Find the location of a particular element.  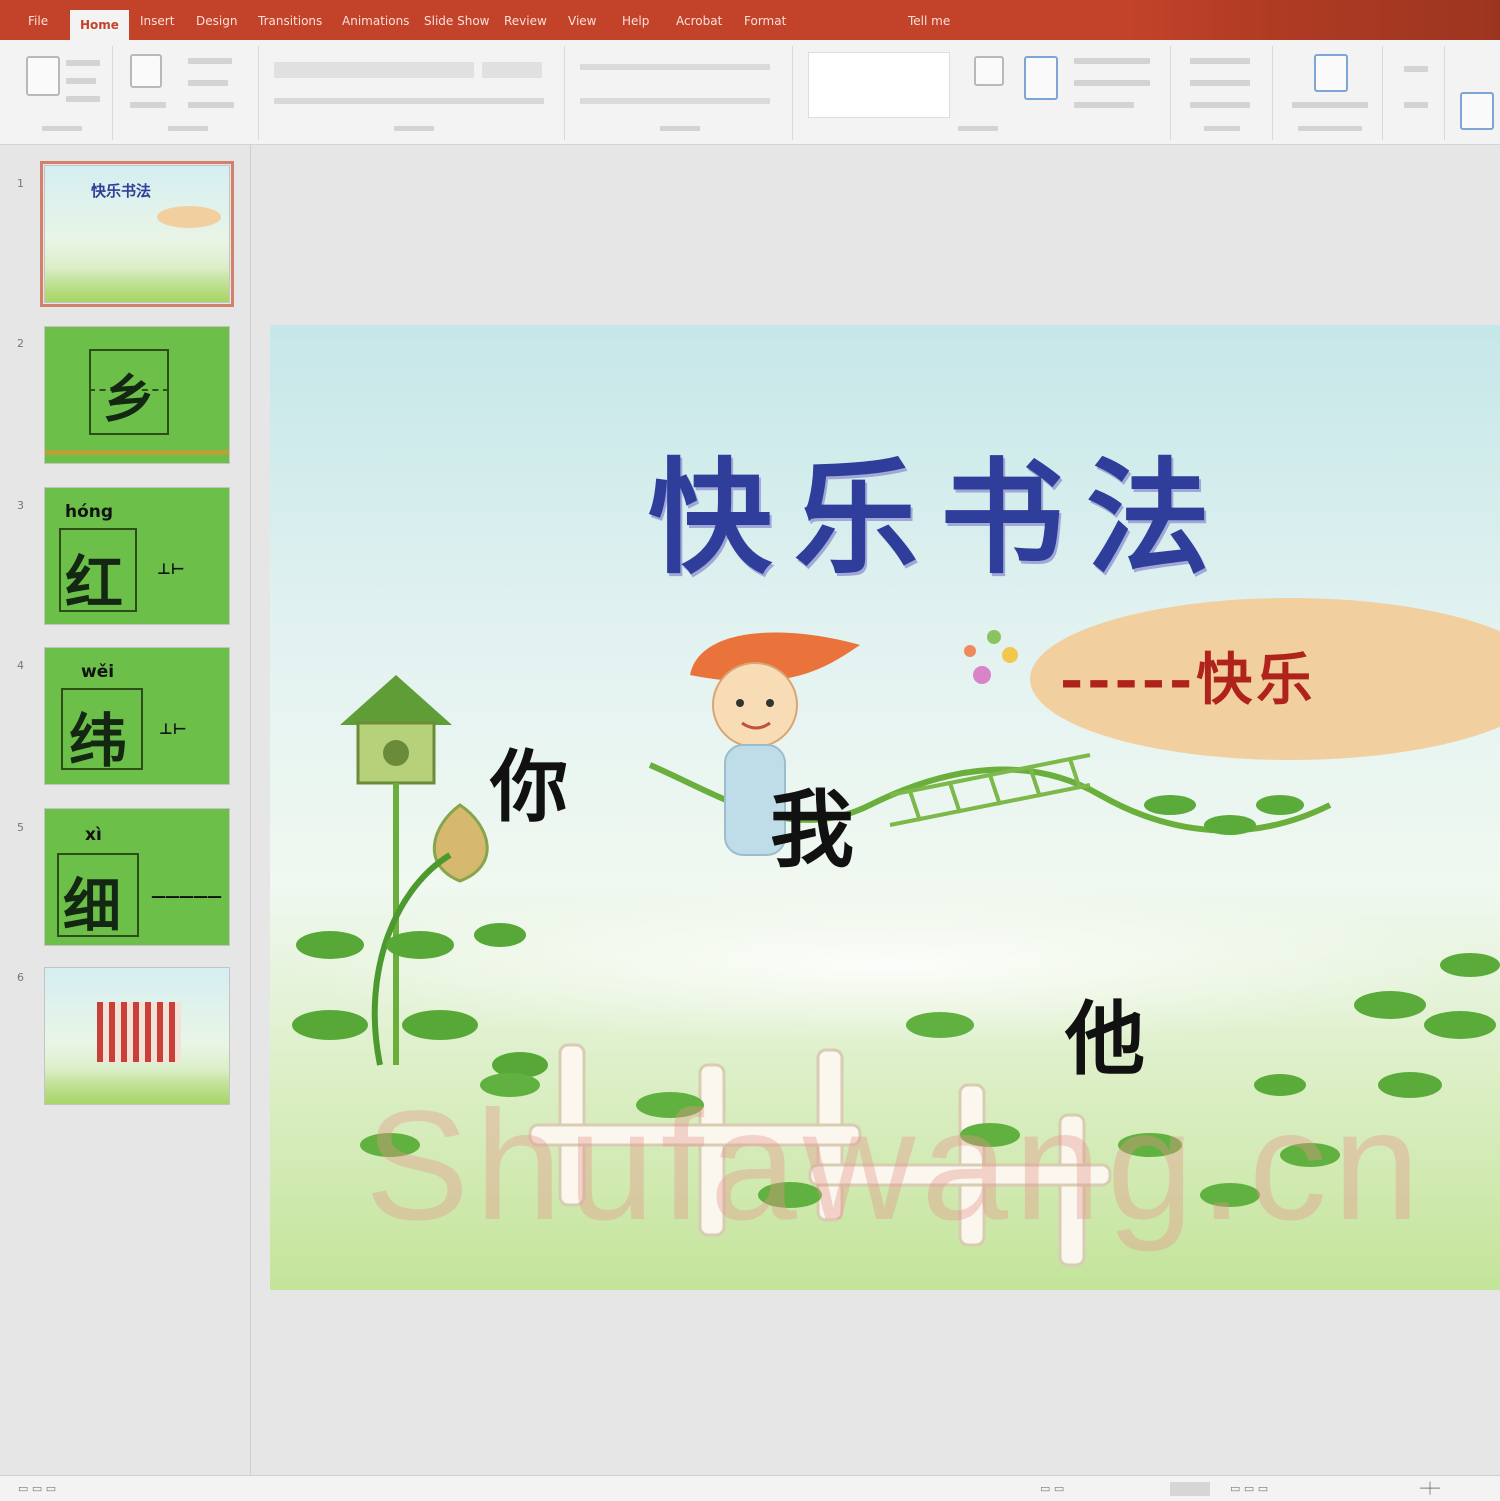

tell-me-search: Tell me is located at coordinates (929, 21).